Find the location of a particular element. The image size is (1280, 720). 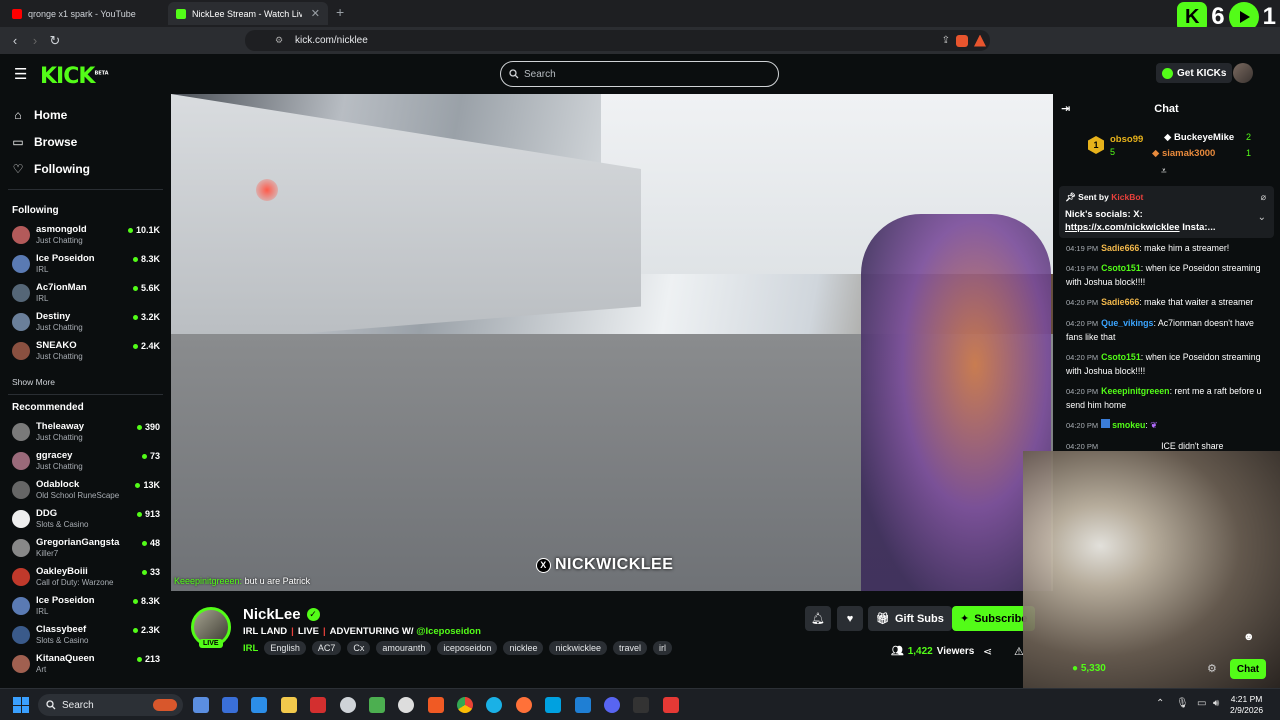

channel-item: Ac7ionMan IRL 5.6K is located at coordinates (86, 296).